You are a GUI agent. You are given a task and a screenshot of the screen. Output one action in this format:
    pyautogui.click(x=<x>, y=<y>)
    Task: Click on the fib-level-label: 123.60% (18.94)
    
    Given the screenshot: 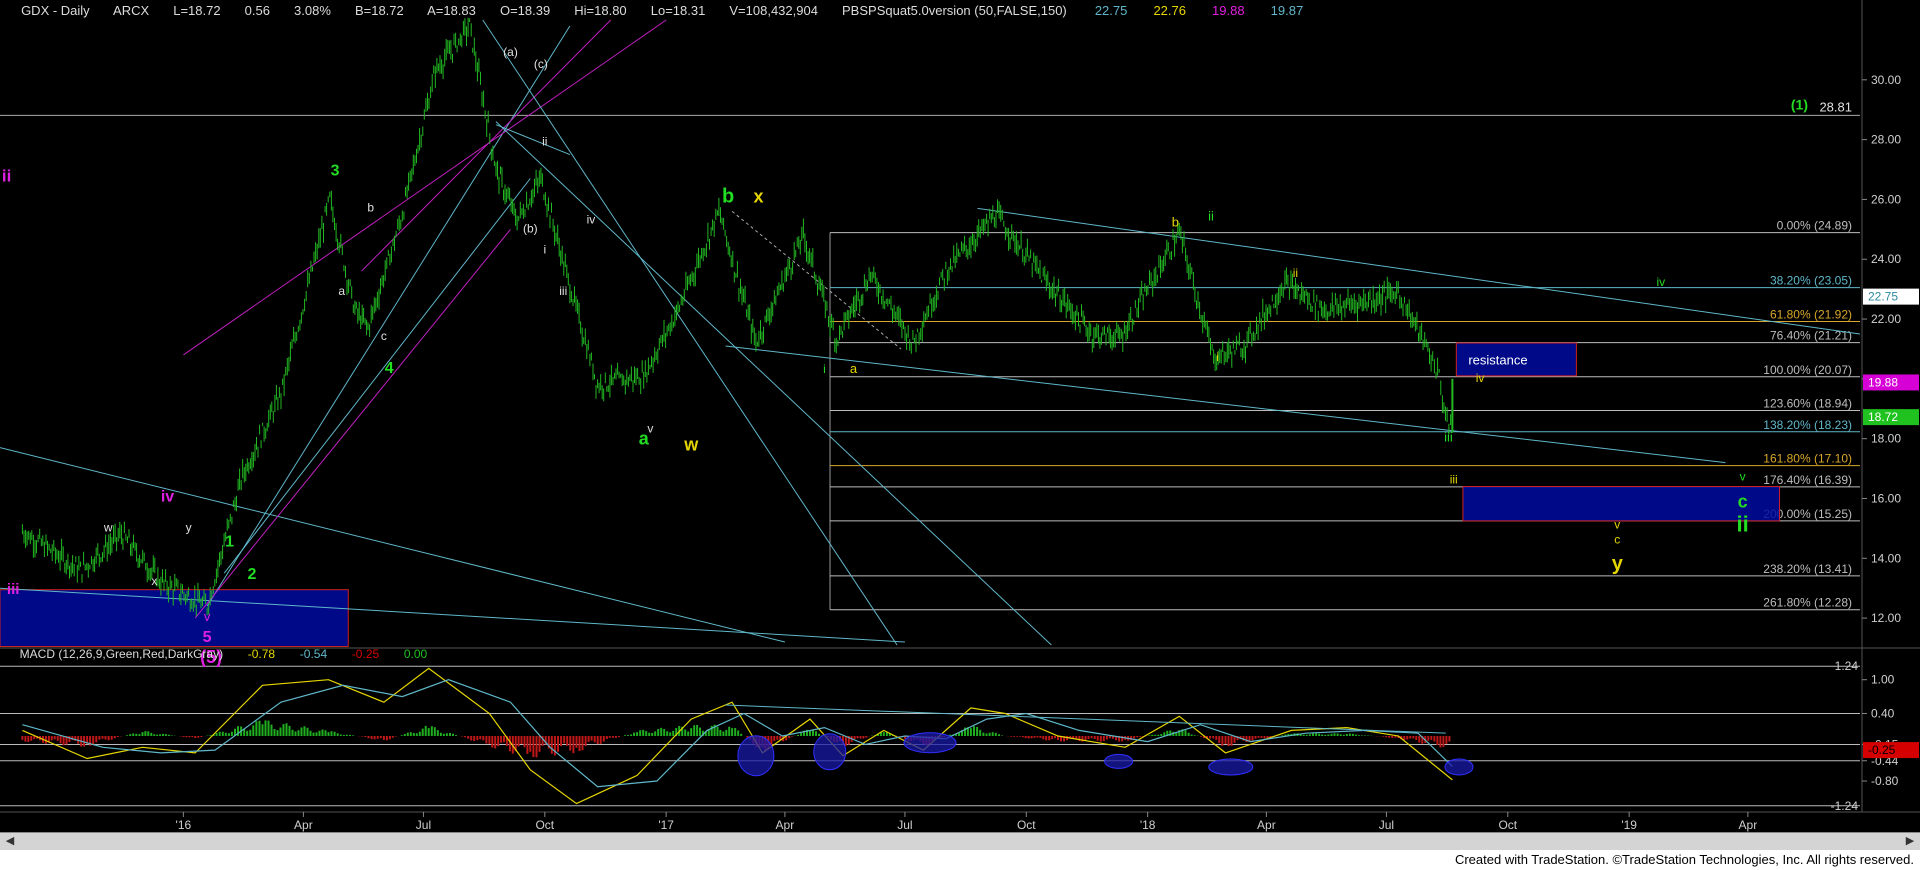 What is the action you would take?
    pyautogui.click(x=1807, y=404)
    